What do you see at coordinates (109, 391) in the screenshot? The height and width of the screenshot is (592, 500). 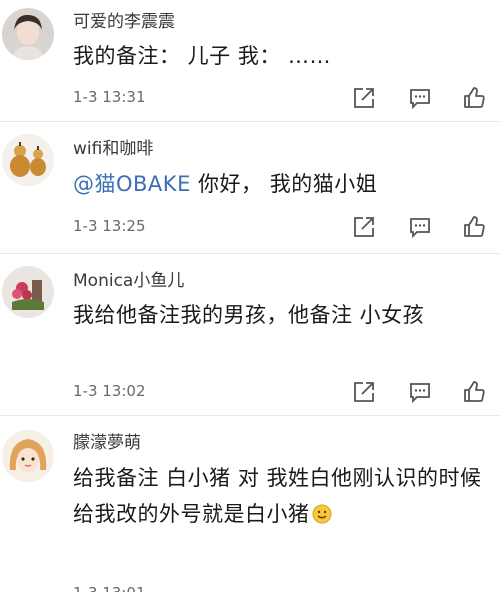 I see `timestamp: 1-3 13:02` at bounding box center [109, 391].